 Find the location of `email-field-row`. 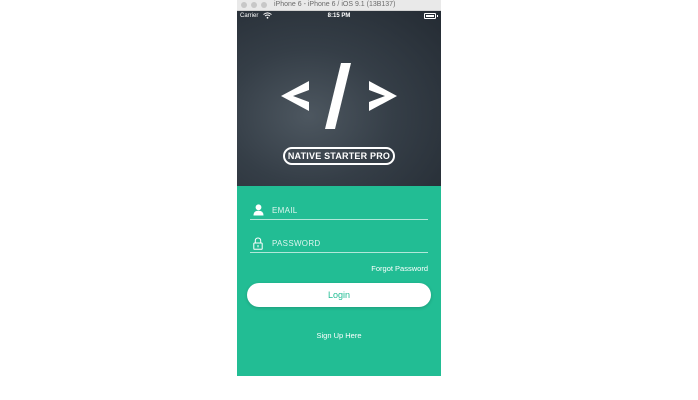

email-field-row is located at coordinates (339, 211).